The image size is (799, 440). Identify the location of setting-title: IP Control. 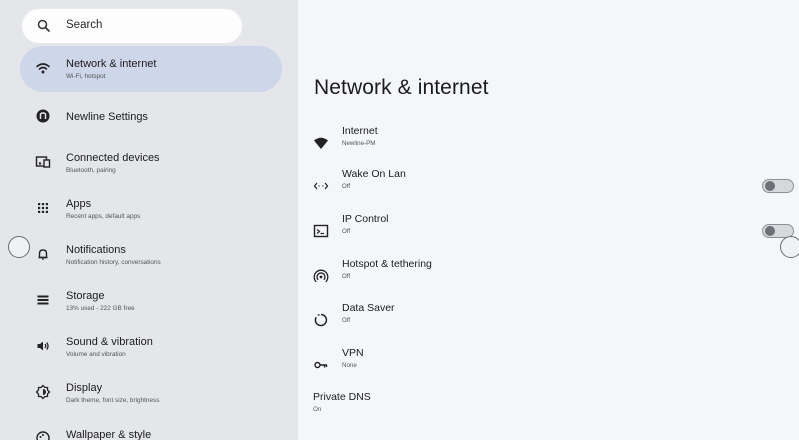
(365, 219).